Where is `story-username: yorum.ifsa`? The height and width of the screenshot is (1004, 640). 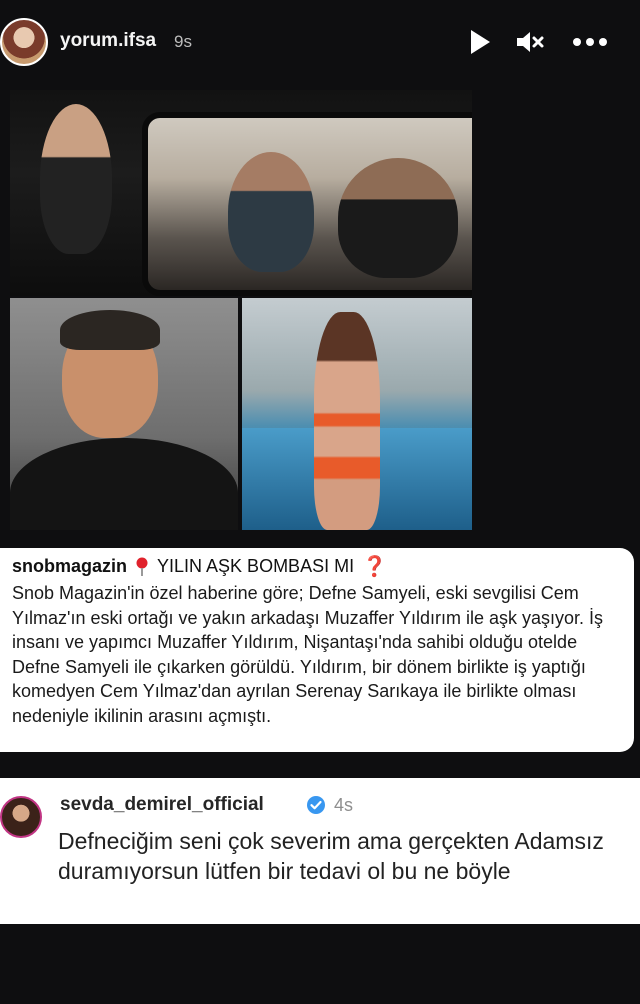 story-username: yorum.ifsa is located at coordinates (108, 41).